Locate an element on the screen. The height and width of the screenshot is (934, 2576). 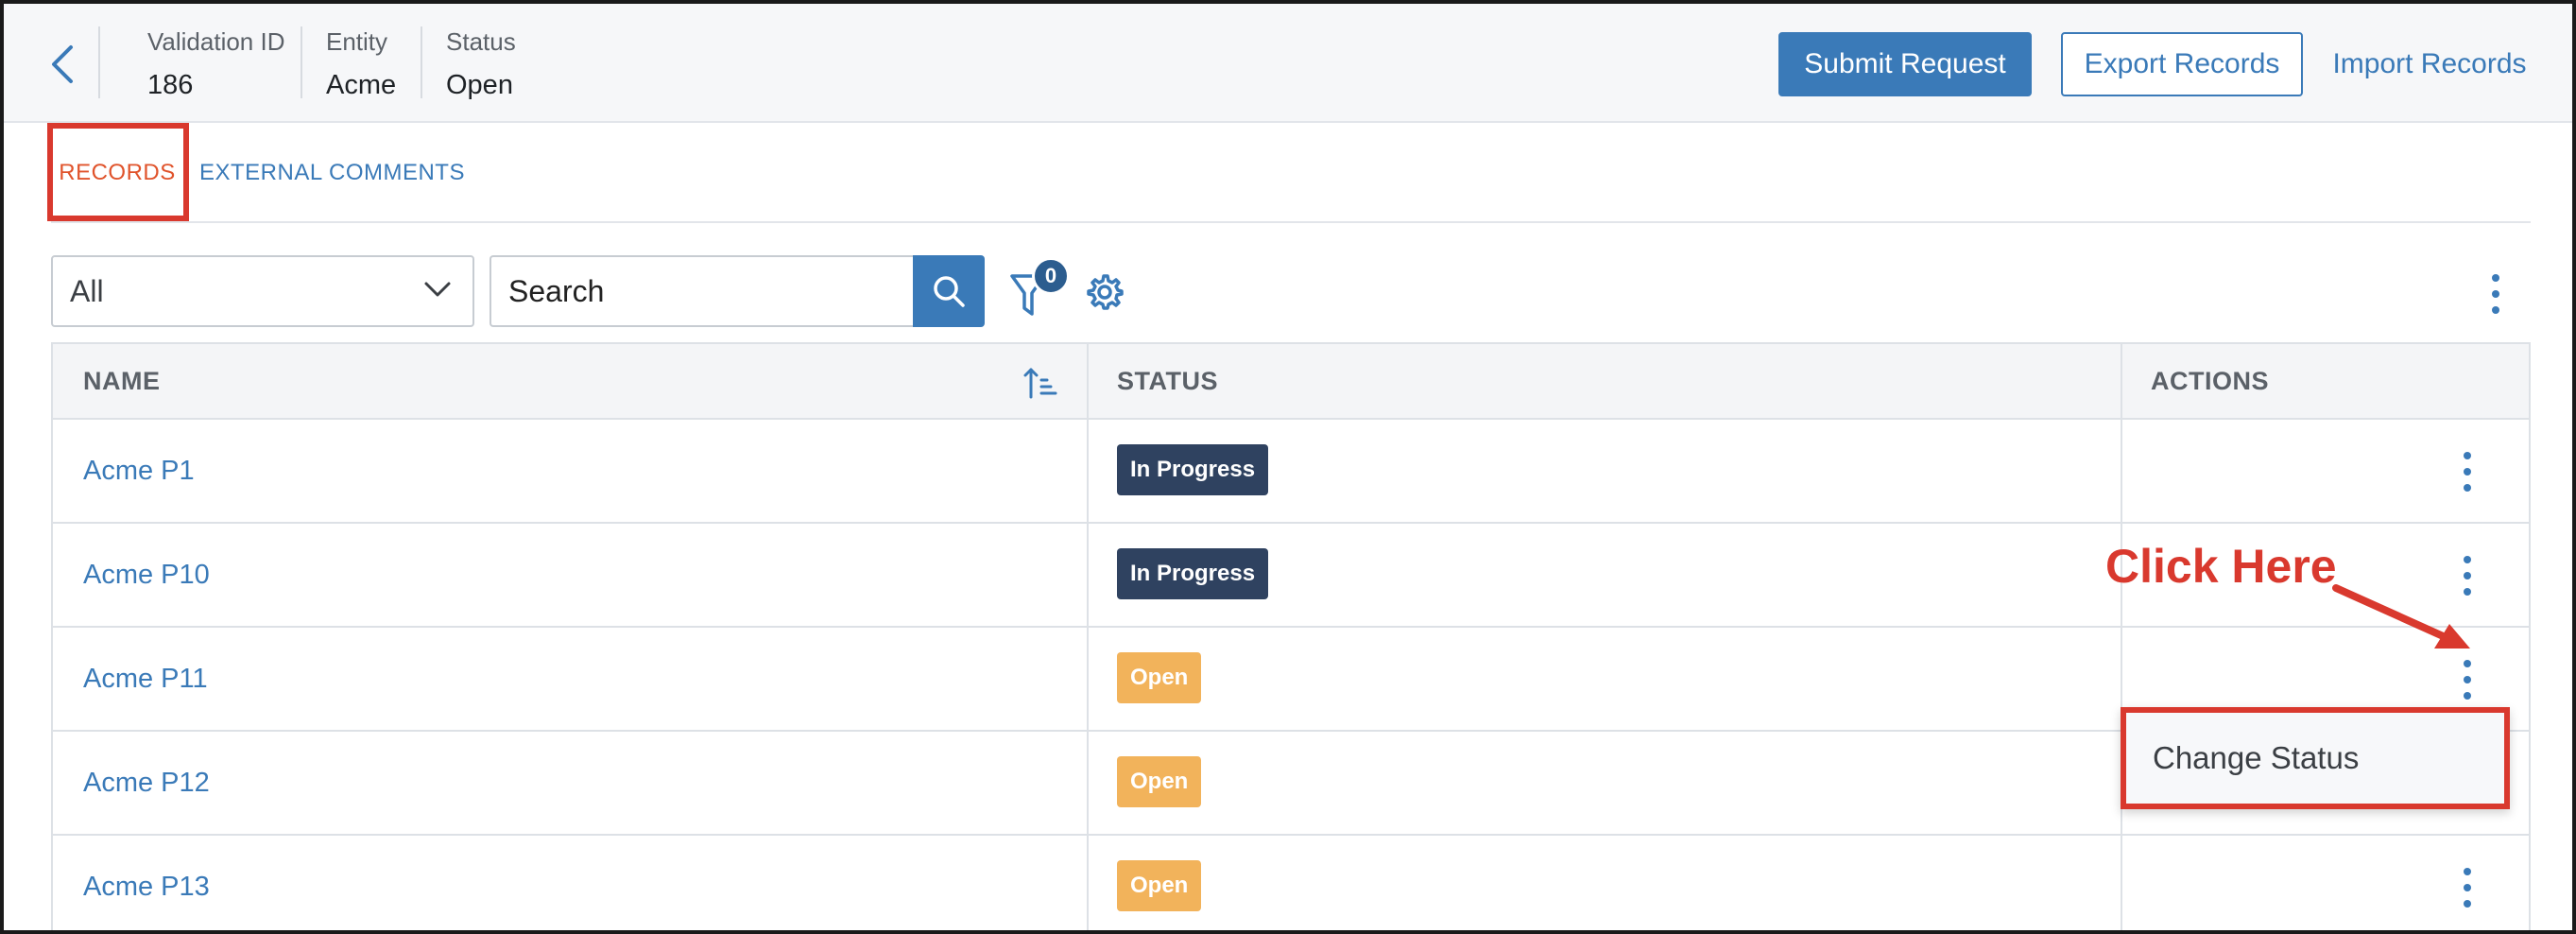
gear-icon is located at coordinates (1105, 292).